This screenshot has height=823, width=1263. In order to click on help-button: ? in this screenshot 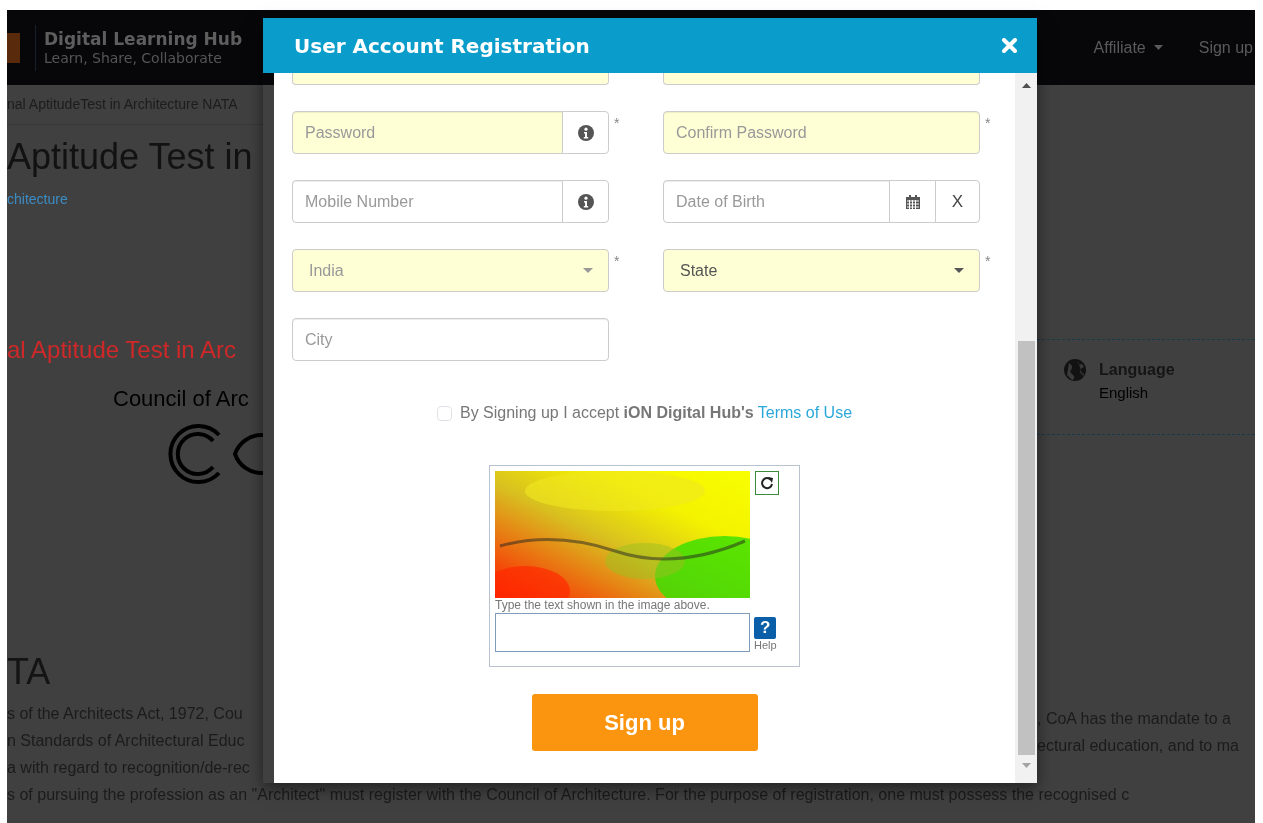, I will do `click(765, 628)`.